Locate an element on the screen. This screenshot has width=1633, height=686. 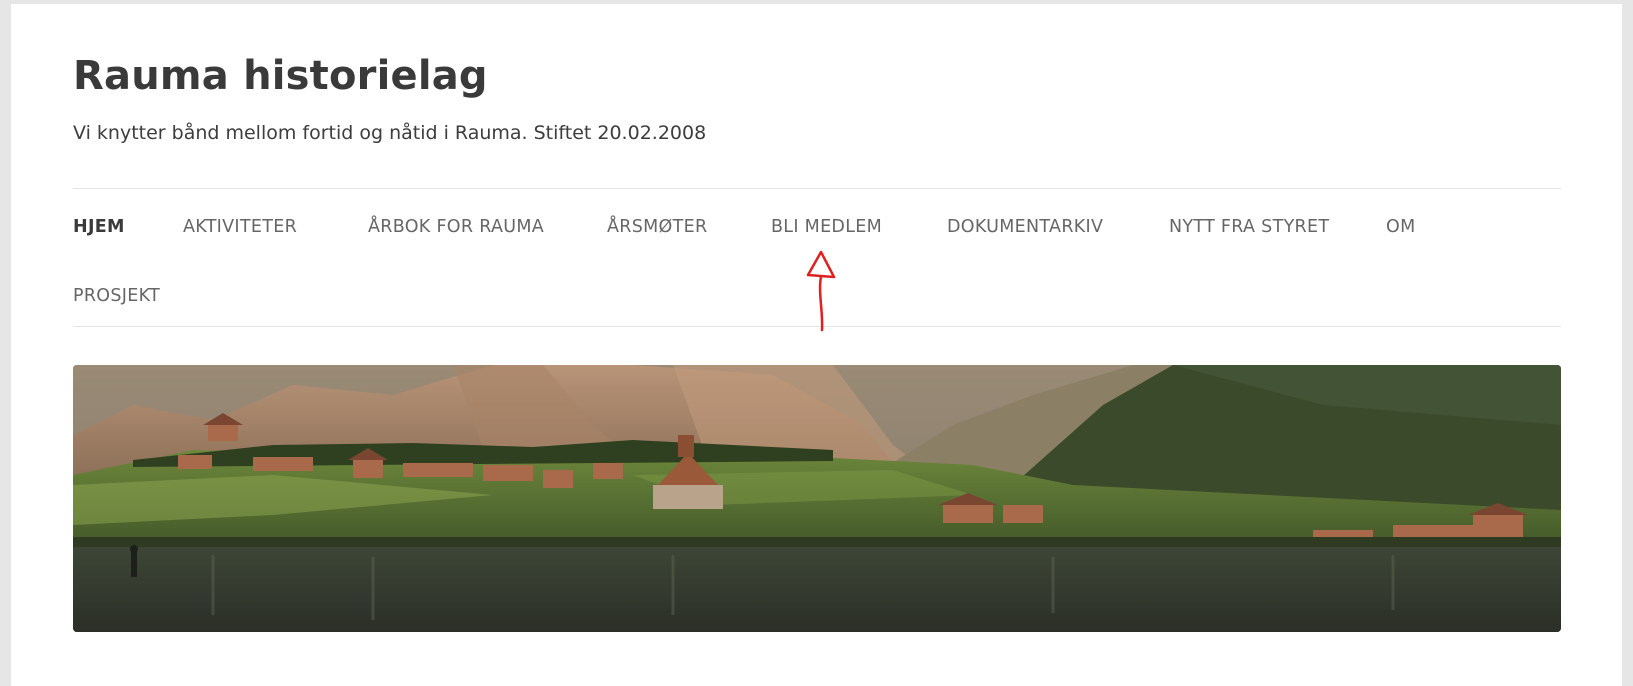
site-title: Rauma historielag is located at coordinates (280, 76).